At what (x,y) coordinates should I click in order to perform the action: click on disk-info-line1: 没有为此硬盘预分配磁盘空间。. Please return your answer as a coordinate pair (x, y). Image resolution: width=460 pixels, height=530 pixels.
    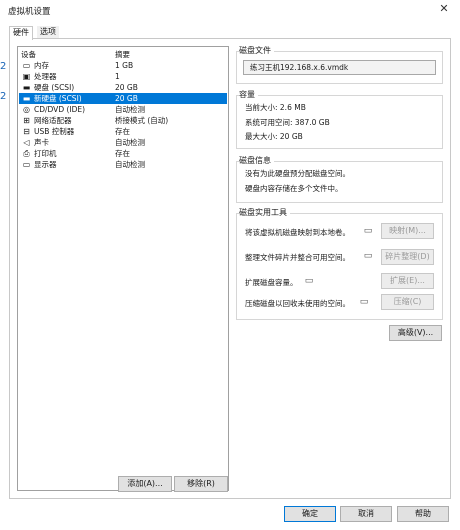
    Looking at the image, I should click on (297, 173).